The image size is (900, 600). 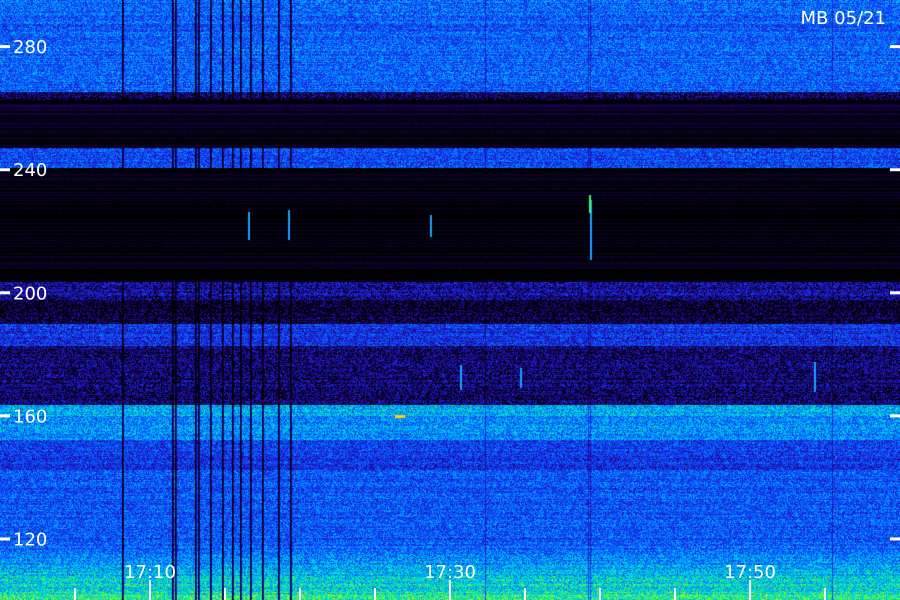 What do you see at coordinates (843, 18) in the screenshot?
I see `chart-title: MB 05/21` at bounding box center [843, 18].